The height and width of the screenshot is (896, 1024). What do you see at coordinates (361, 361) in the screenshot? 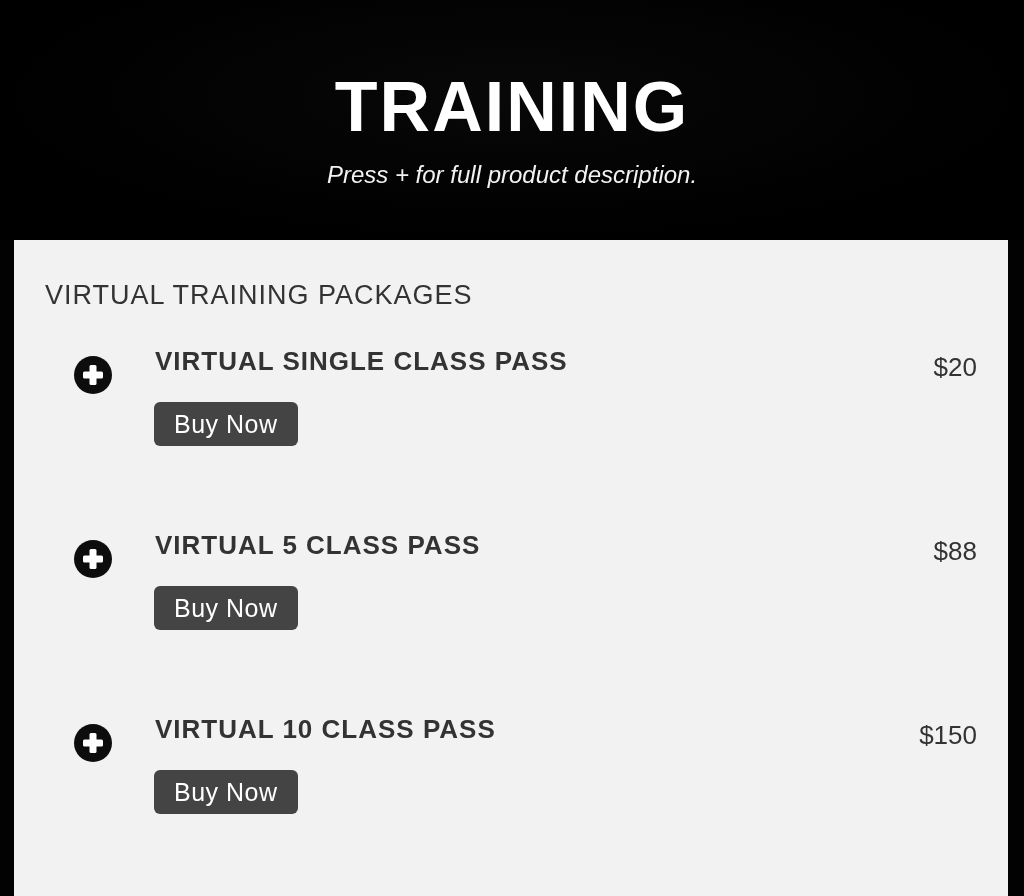
I see `product-name: VIRTUAL SINGLE CLASS PASS` at bounding box center [361, 361].